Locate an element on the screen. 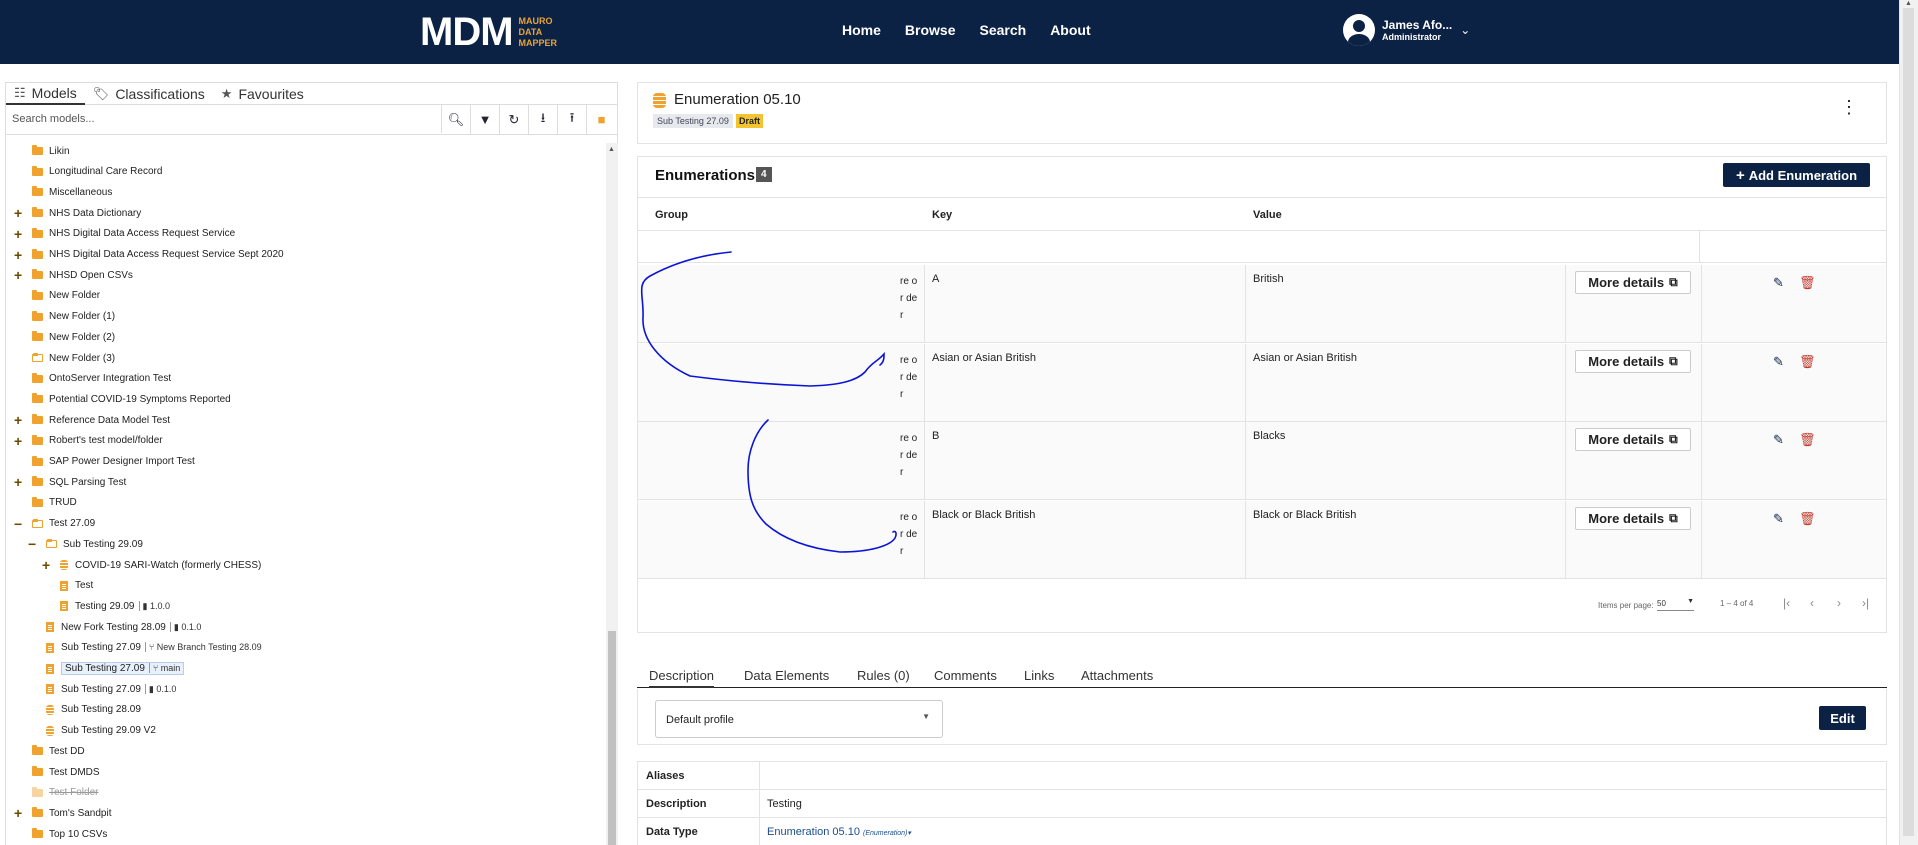 The width and height of the screenshot is (1918, 845). tree-item: Test Folder is located at coordinates (65, 793).